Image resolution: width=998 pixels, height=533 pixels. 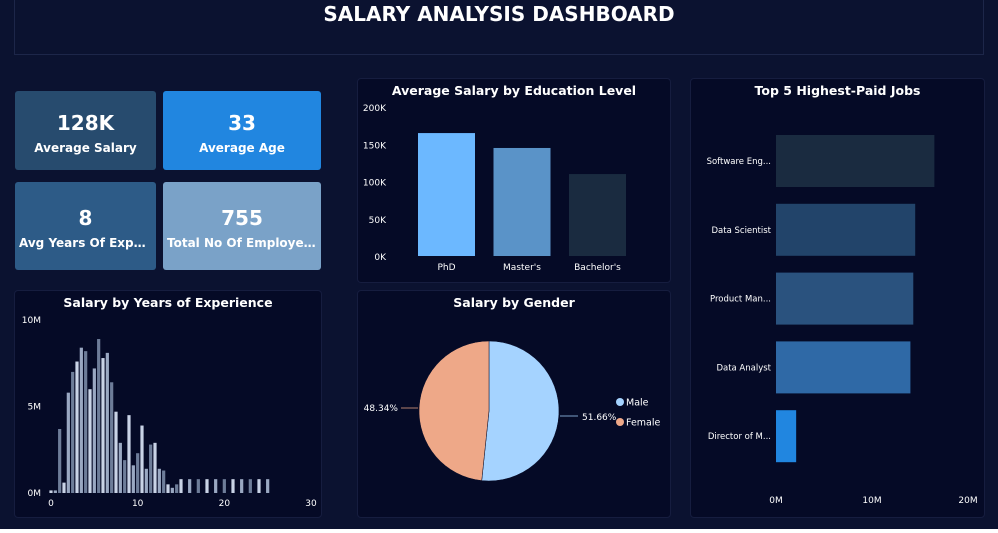 What do you see at coordinates (242, 123) in the screenshot?
I see `kpi-value: 33` at bounding box center [242, 123].